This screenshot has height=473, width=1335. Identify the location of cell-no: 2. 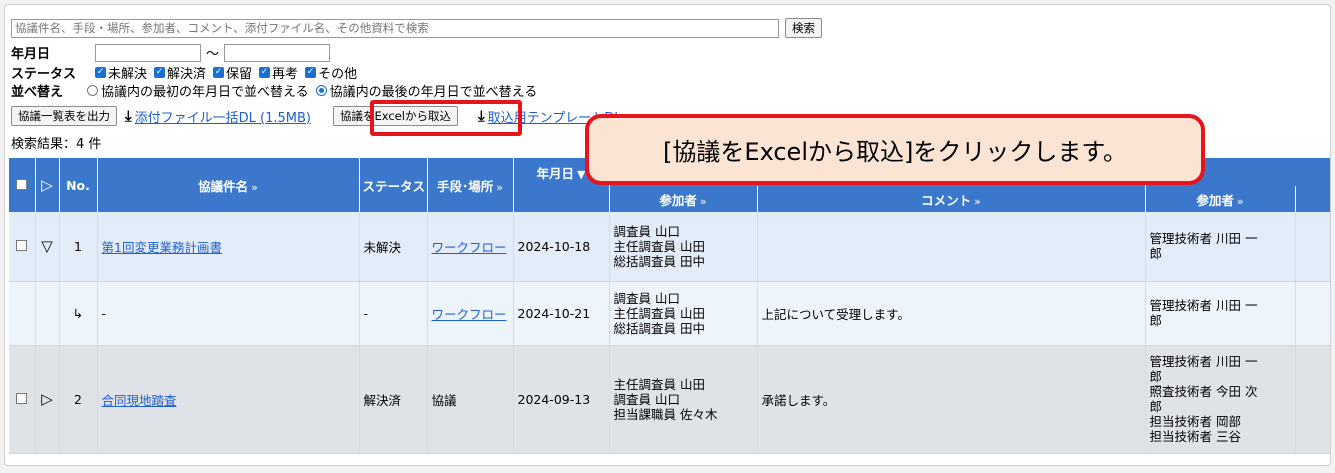
(78, 399).